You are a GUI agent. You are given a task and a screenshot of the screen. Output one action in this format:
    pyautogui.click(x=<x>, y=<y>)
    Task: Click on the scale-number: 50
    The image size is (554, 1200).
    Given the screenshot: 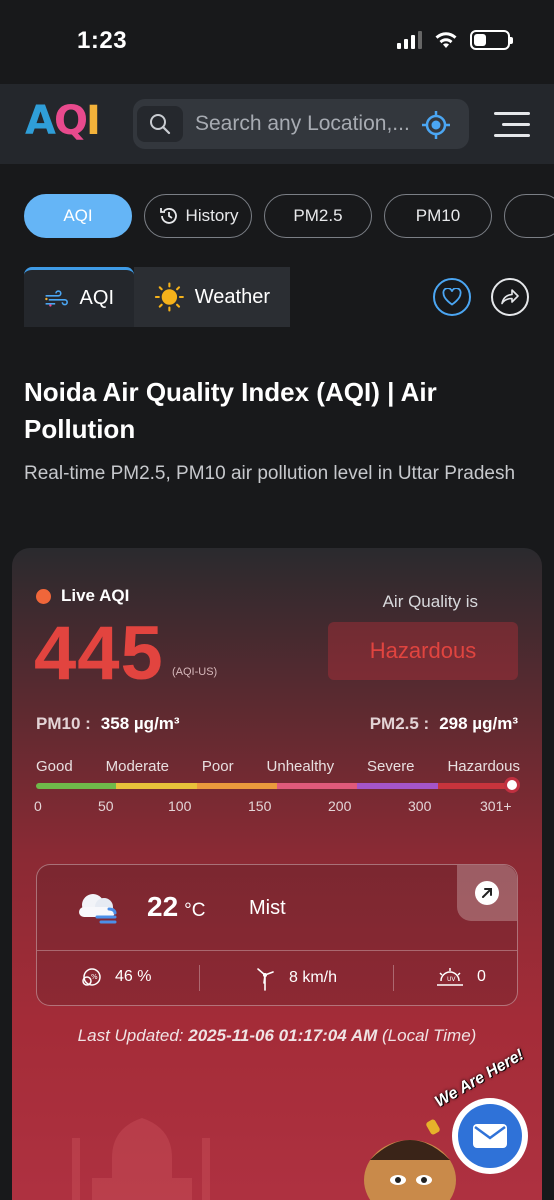 What is the action you would take?
    pyautogui.click(x=106, y=806)
    